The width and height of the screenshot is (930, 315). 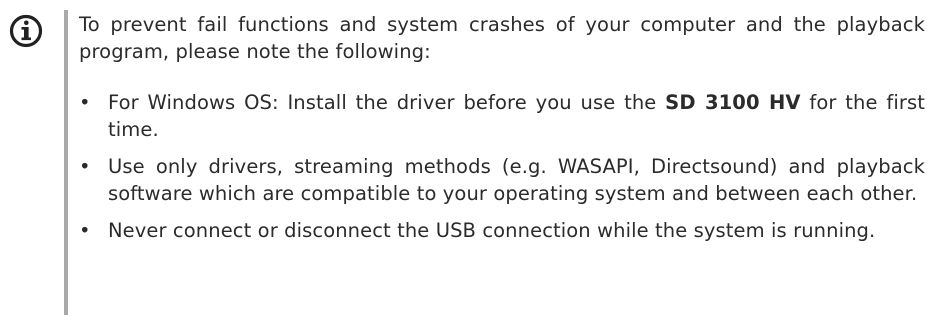 What do you see at coordinates (26, 31) in the screenshot?
I see `info-icon` at bounding box center [26, 31].